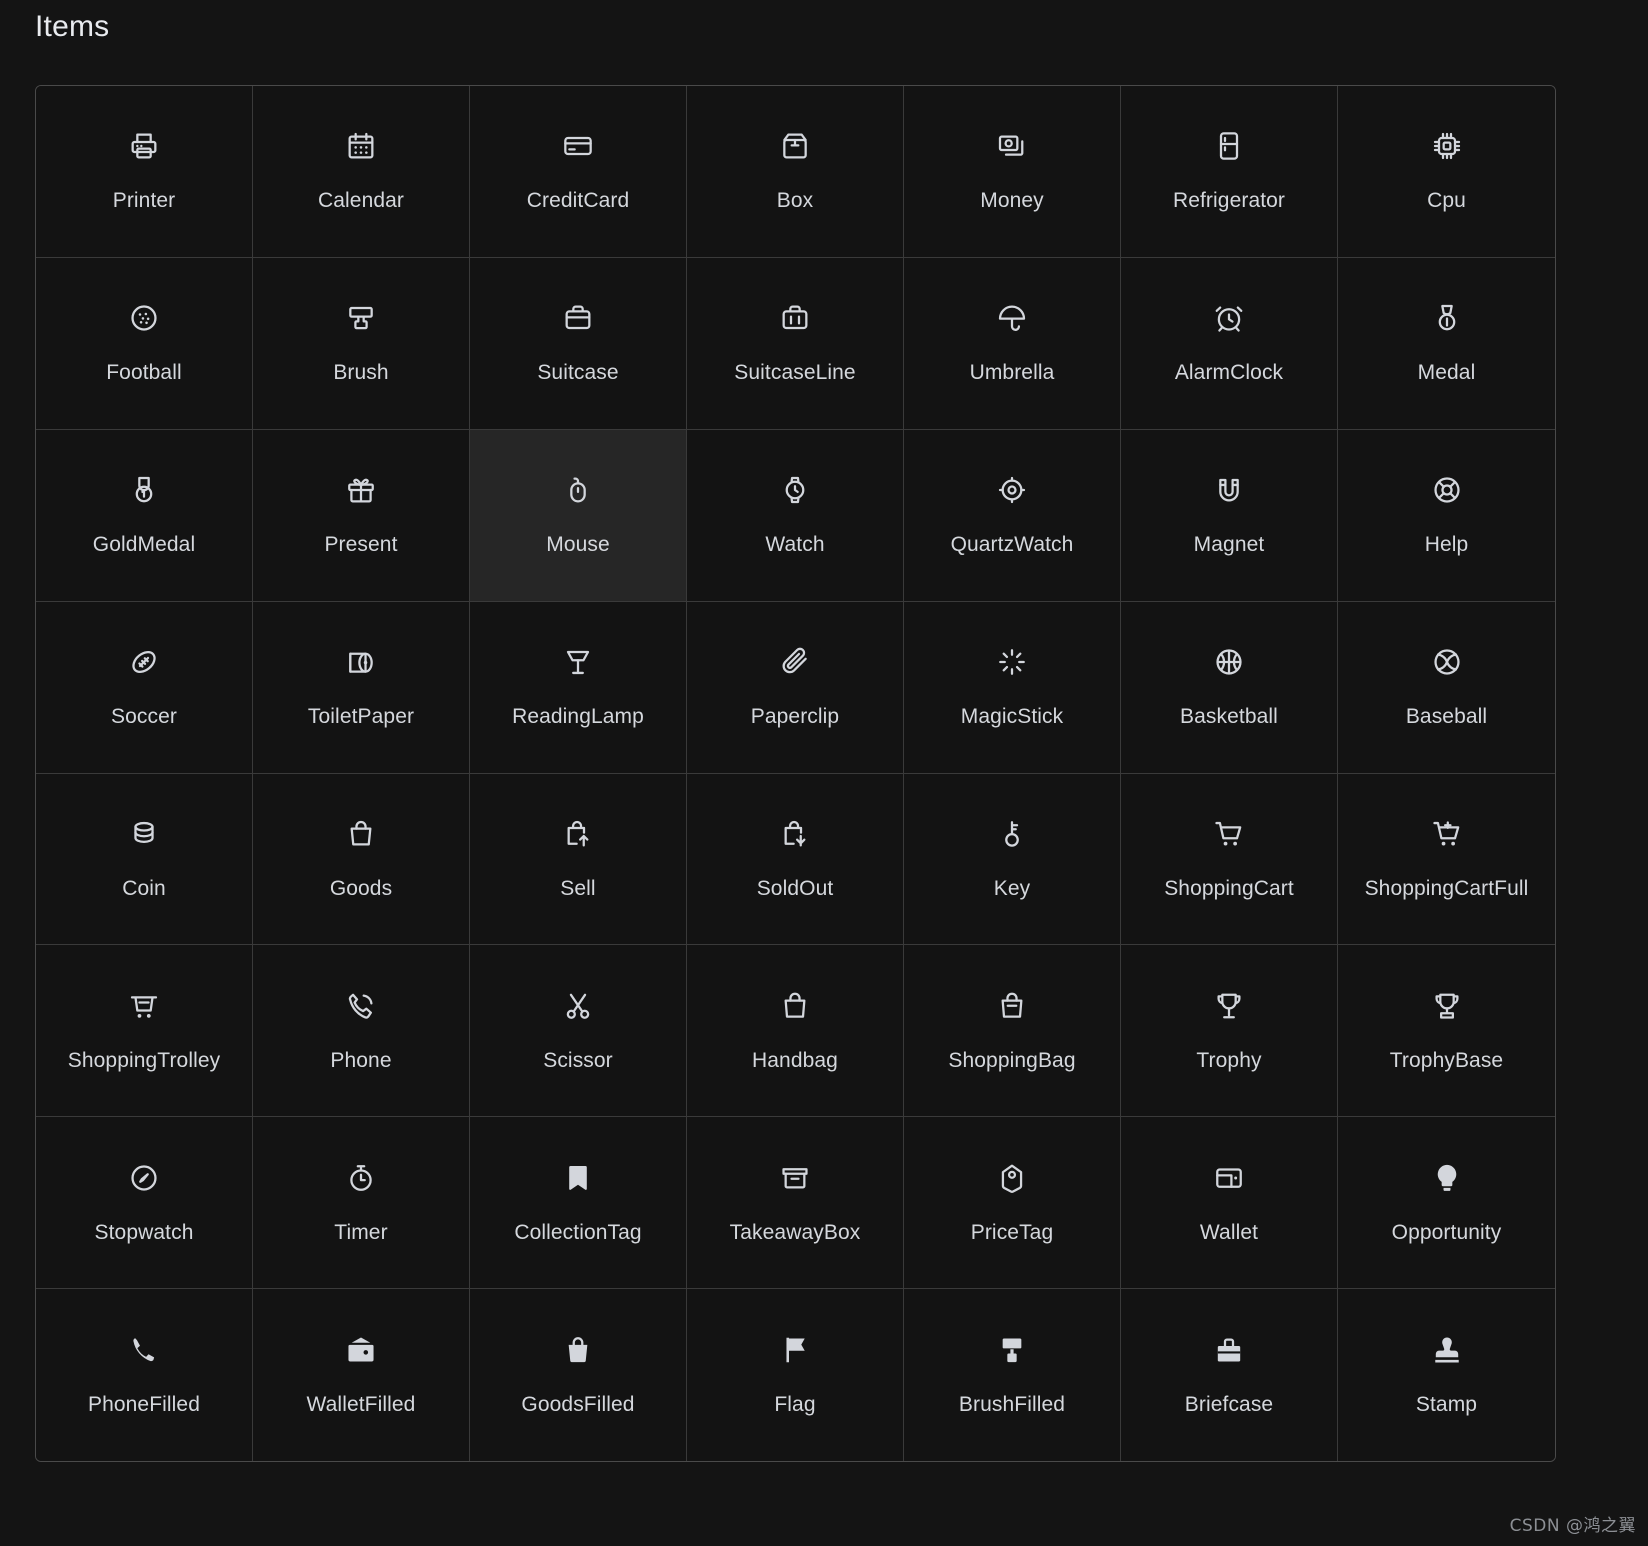 The height and width of the screenshot is (1546, 1648). Describe the element at coordinates (144, 1060) in the screenshot. I see `icon-label: ShoppingTrolley` at that location.